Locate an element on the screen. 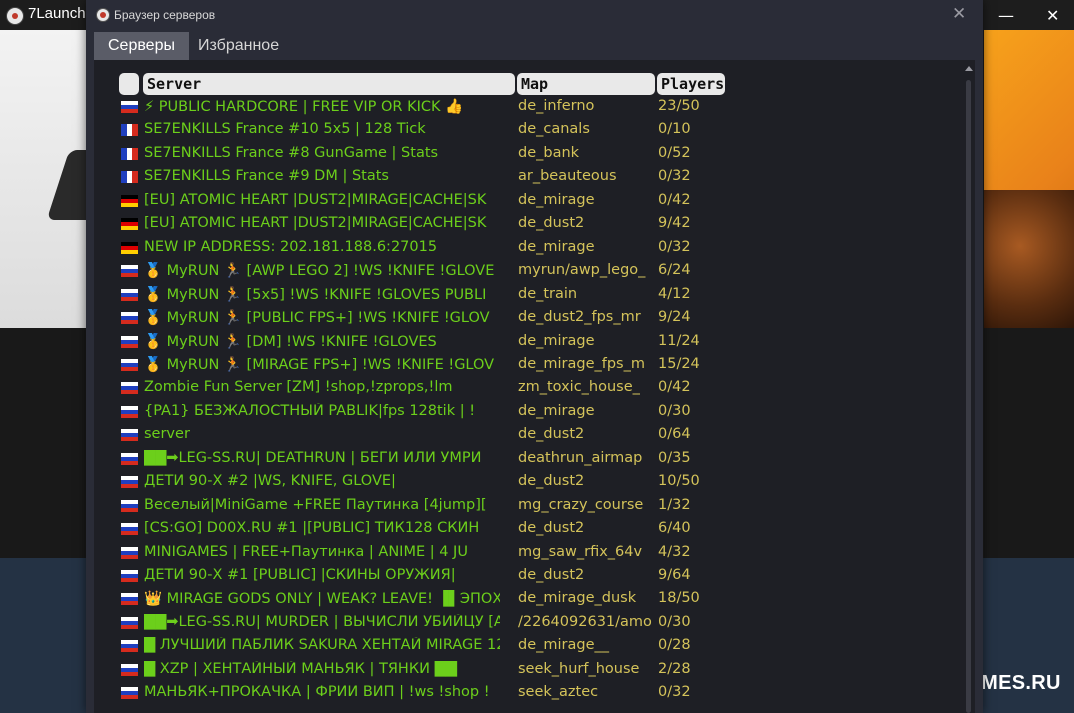  server-players: 10/50 is located at coordinates (679, 481).